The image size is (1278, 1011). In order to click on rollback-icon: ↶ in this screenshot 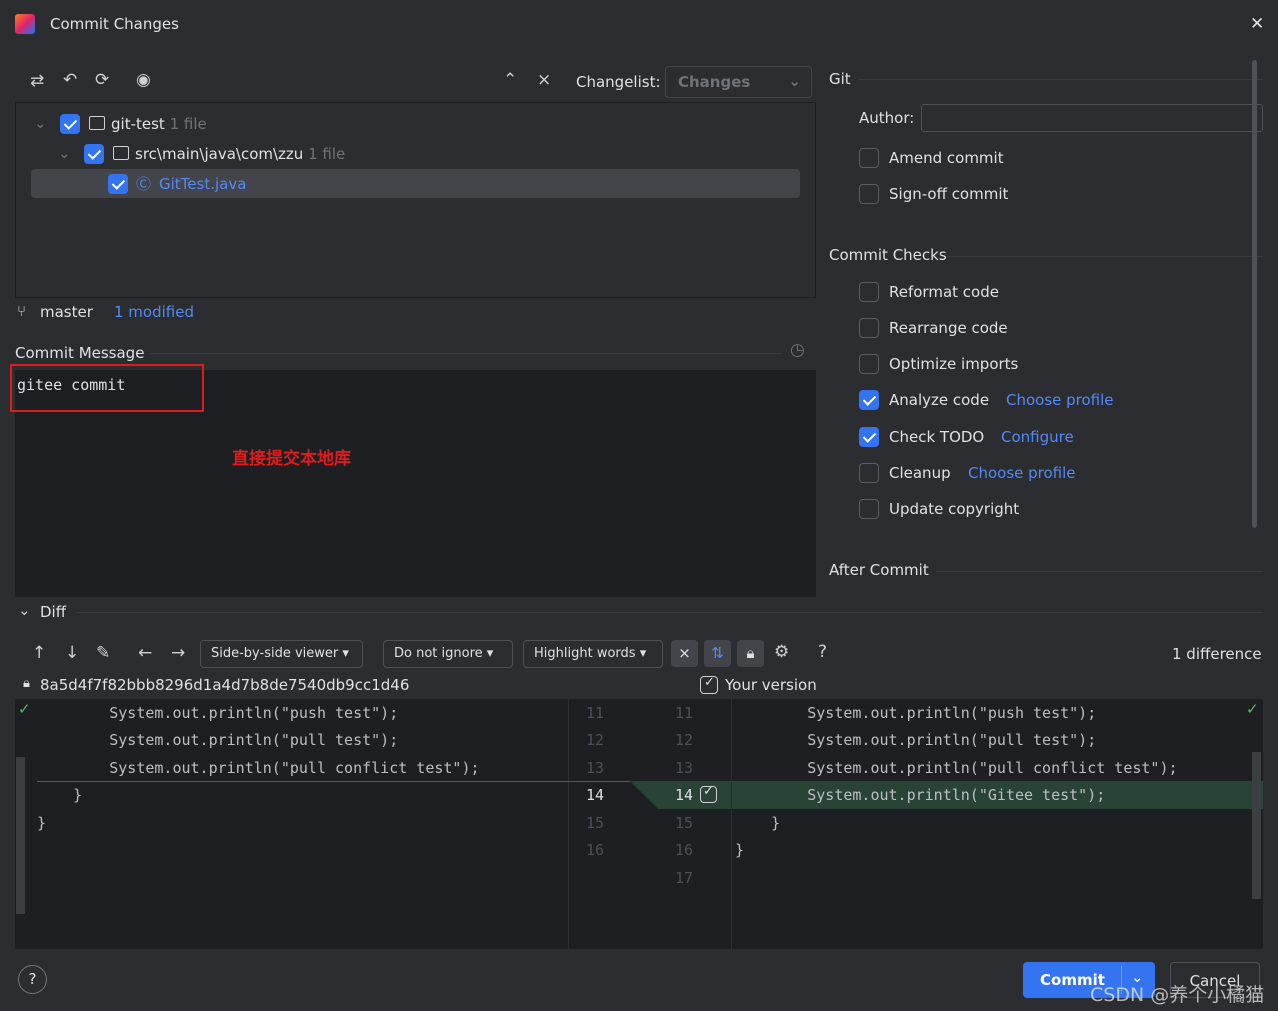, I will do `click(70, 80)`.